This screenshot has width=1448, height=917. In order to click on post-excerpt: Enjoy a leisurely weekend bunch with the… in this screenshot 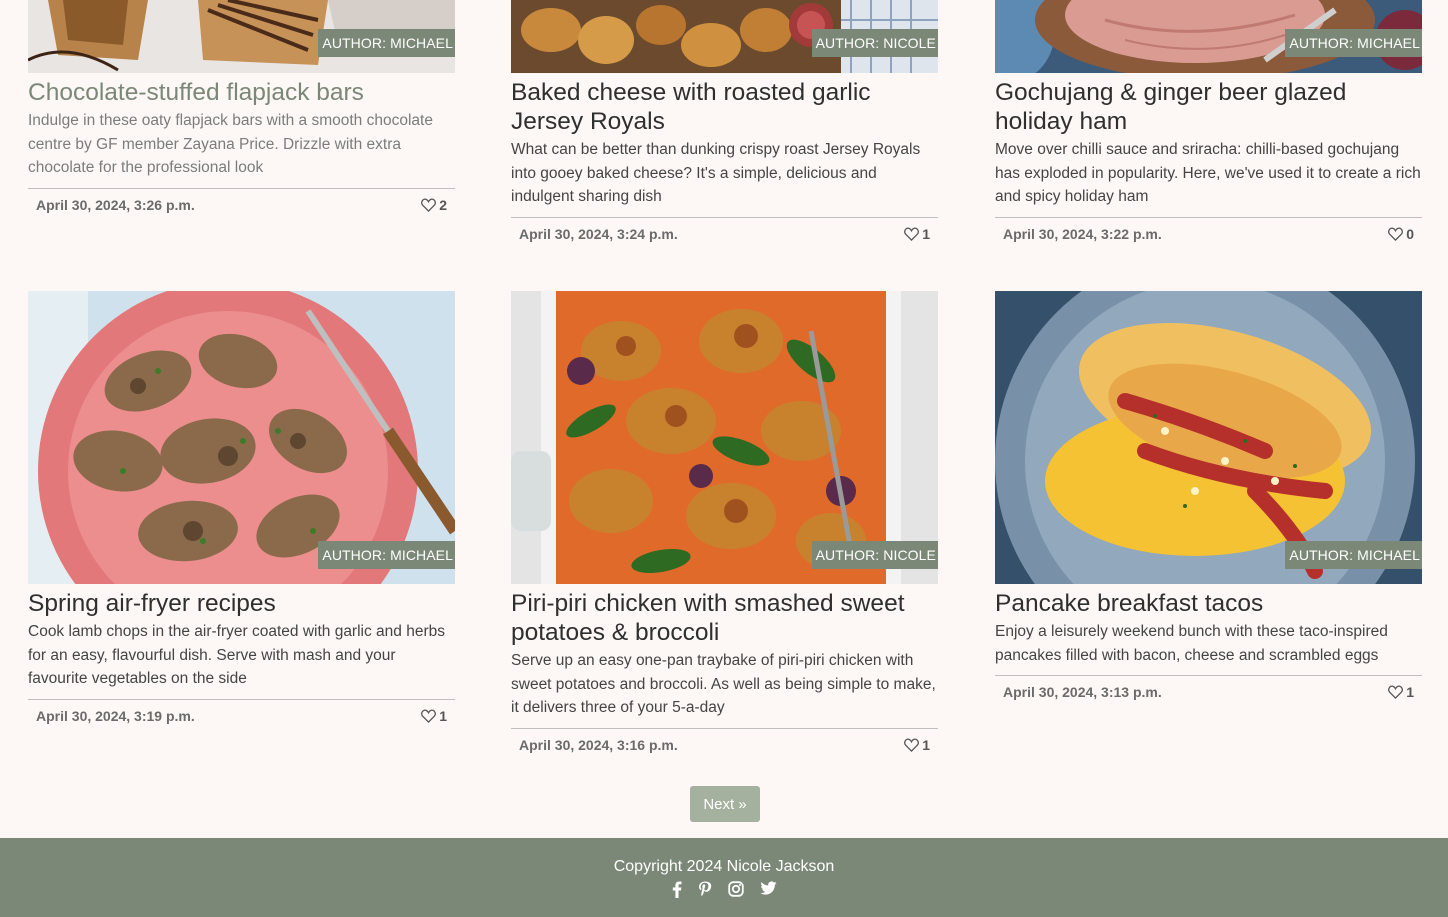, I will do `click(1191, 643)`.